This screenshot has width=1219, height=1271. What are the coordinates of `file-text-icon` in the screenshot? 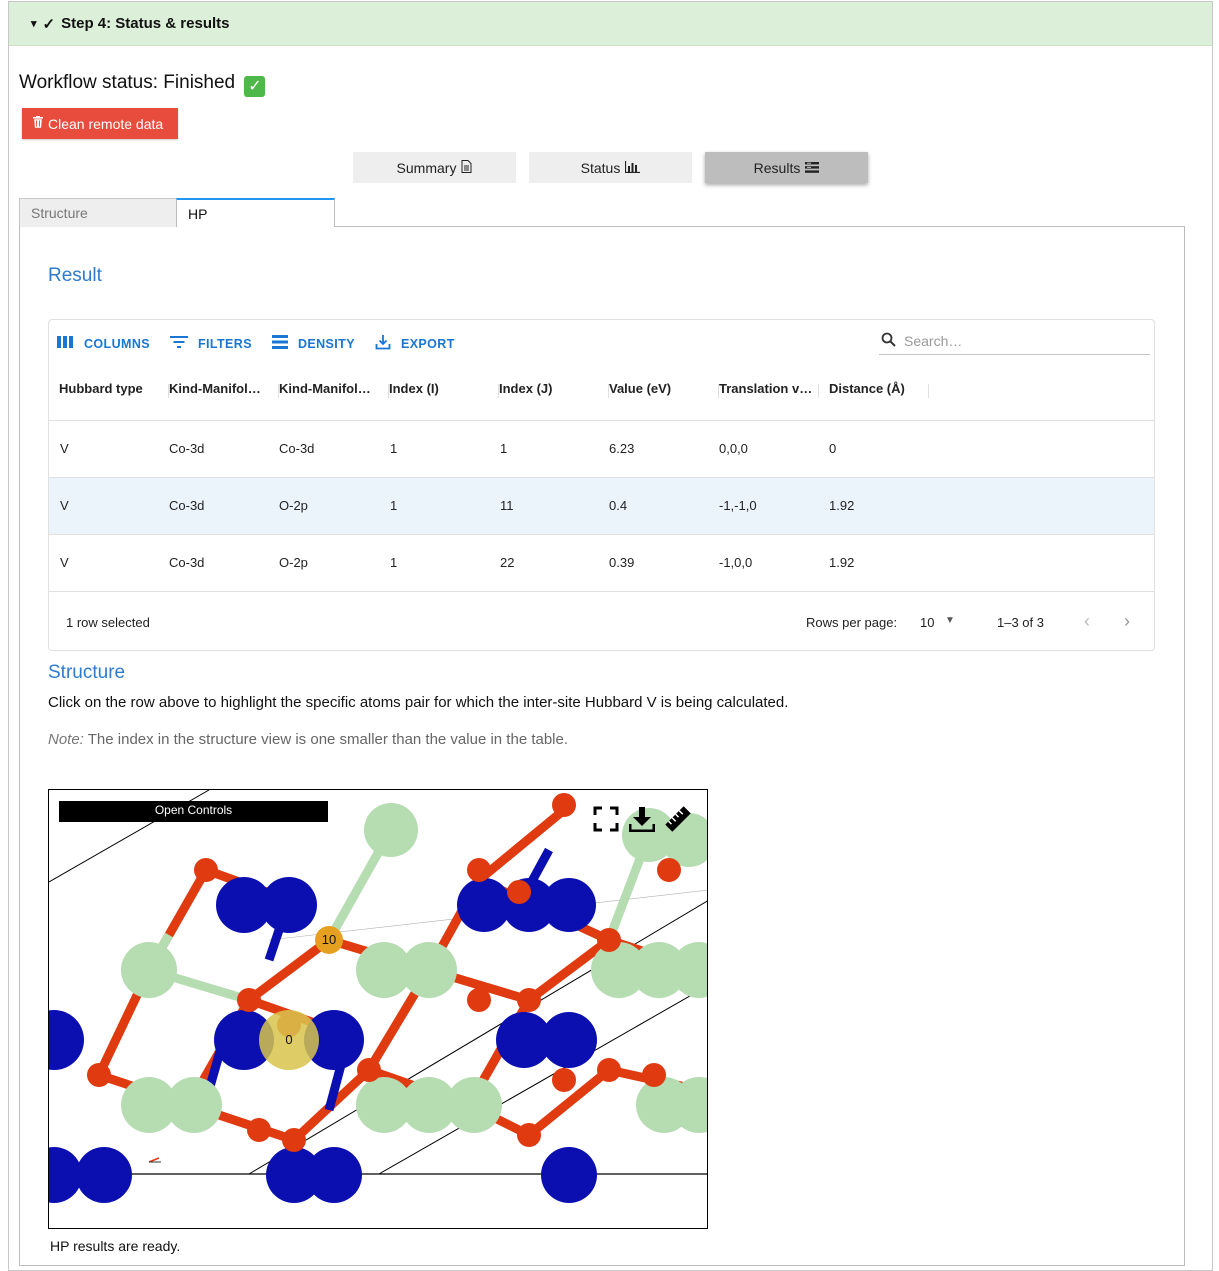 It's located at (466, 167).